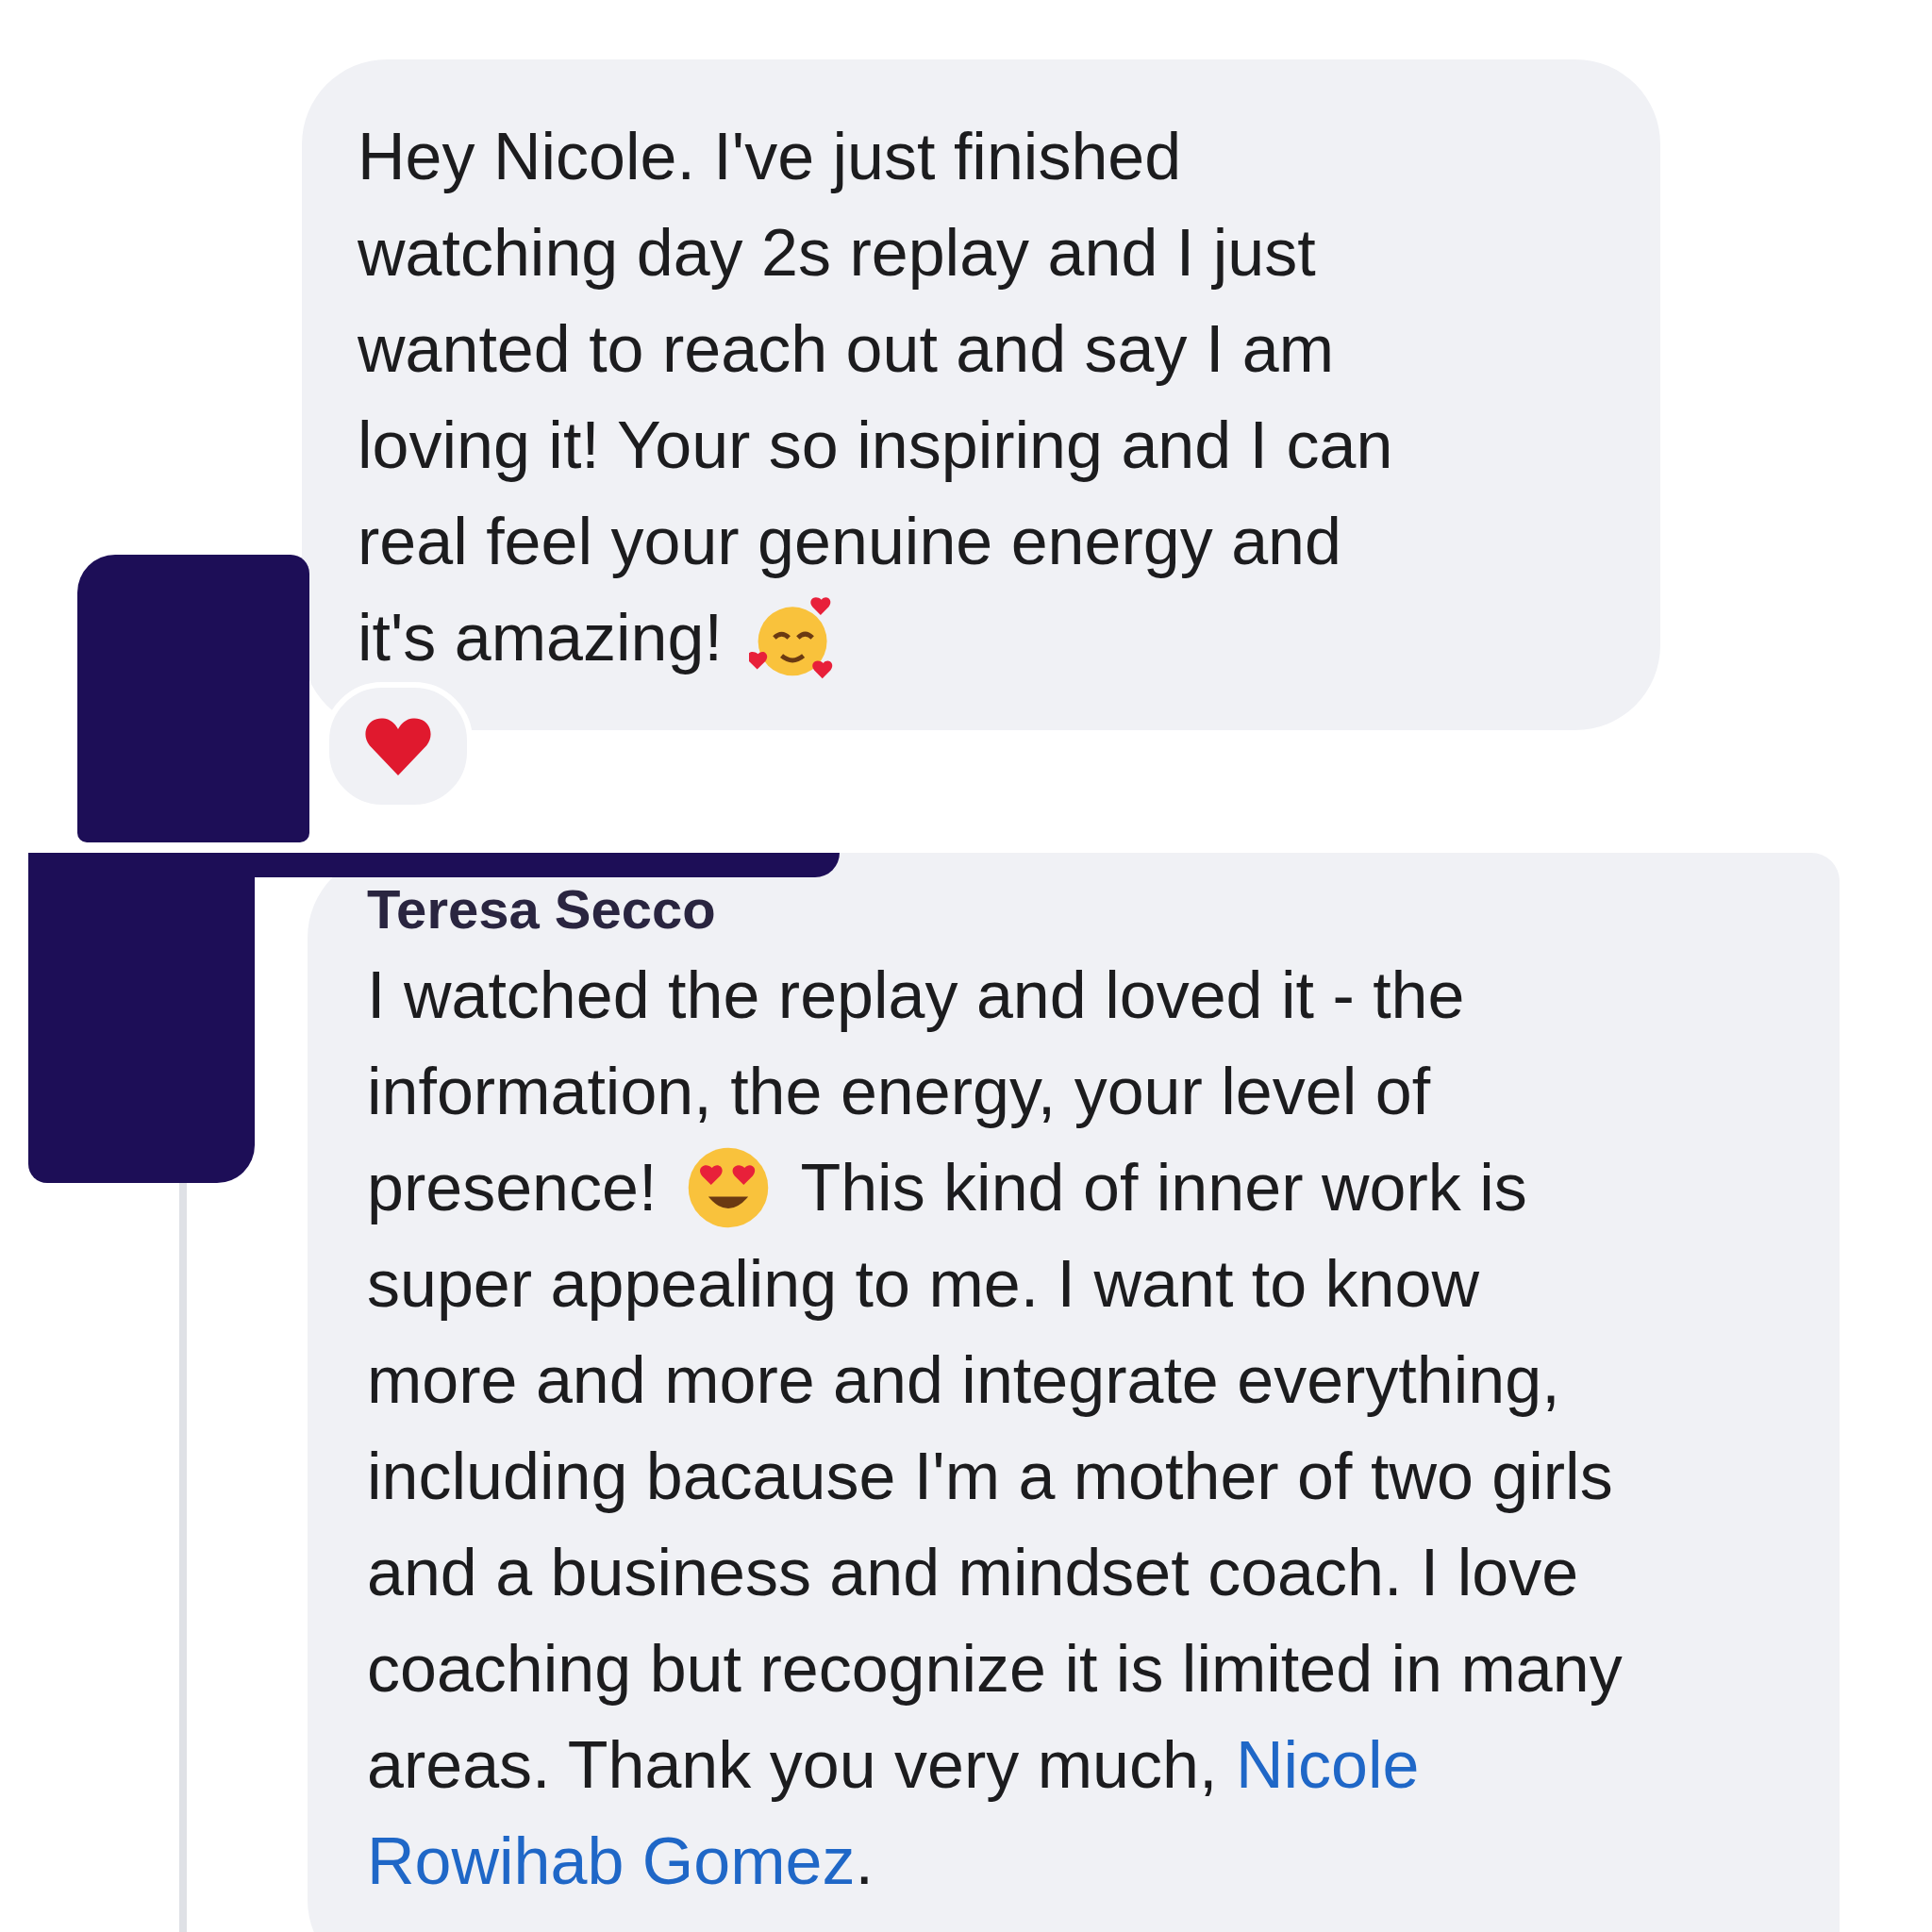  Describe the element at coordinates (924, 1285) in the screenshot. I see `message-text: super appealing to me. I want to know` at that location.